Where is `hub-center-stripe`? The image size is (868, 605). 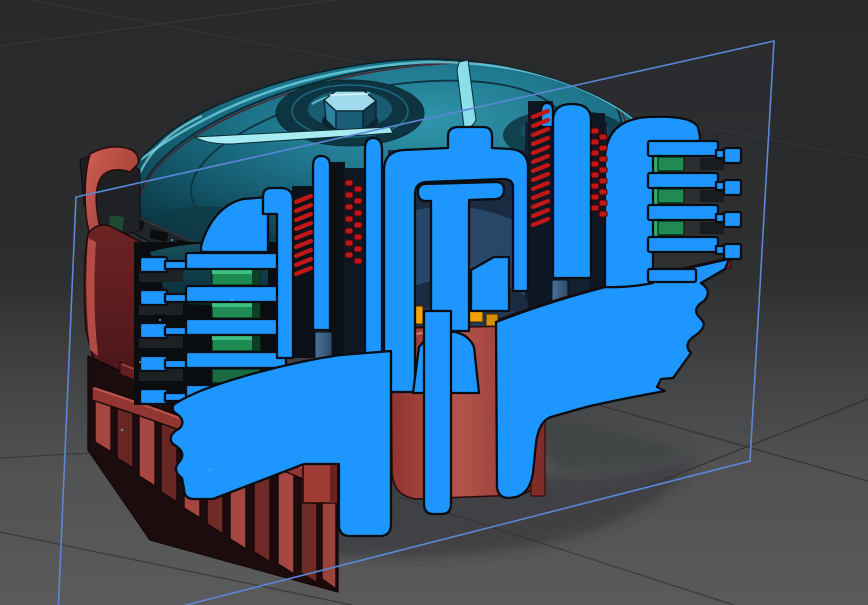
hub-center-stripe is located at coordinates (437, 412).